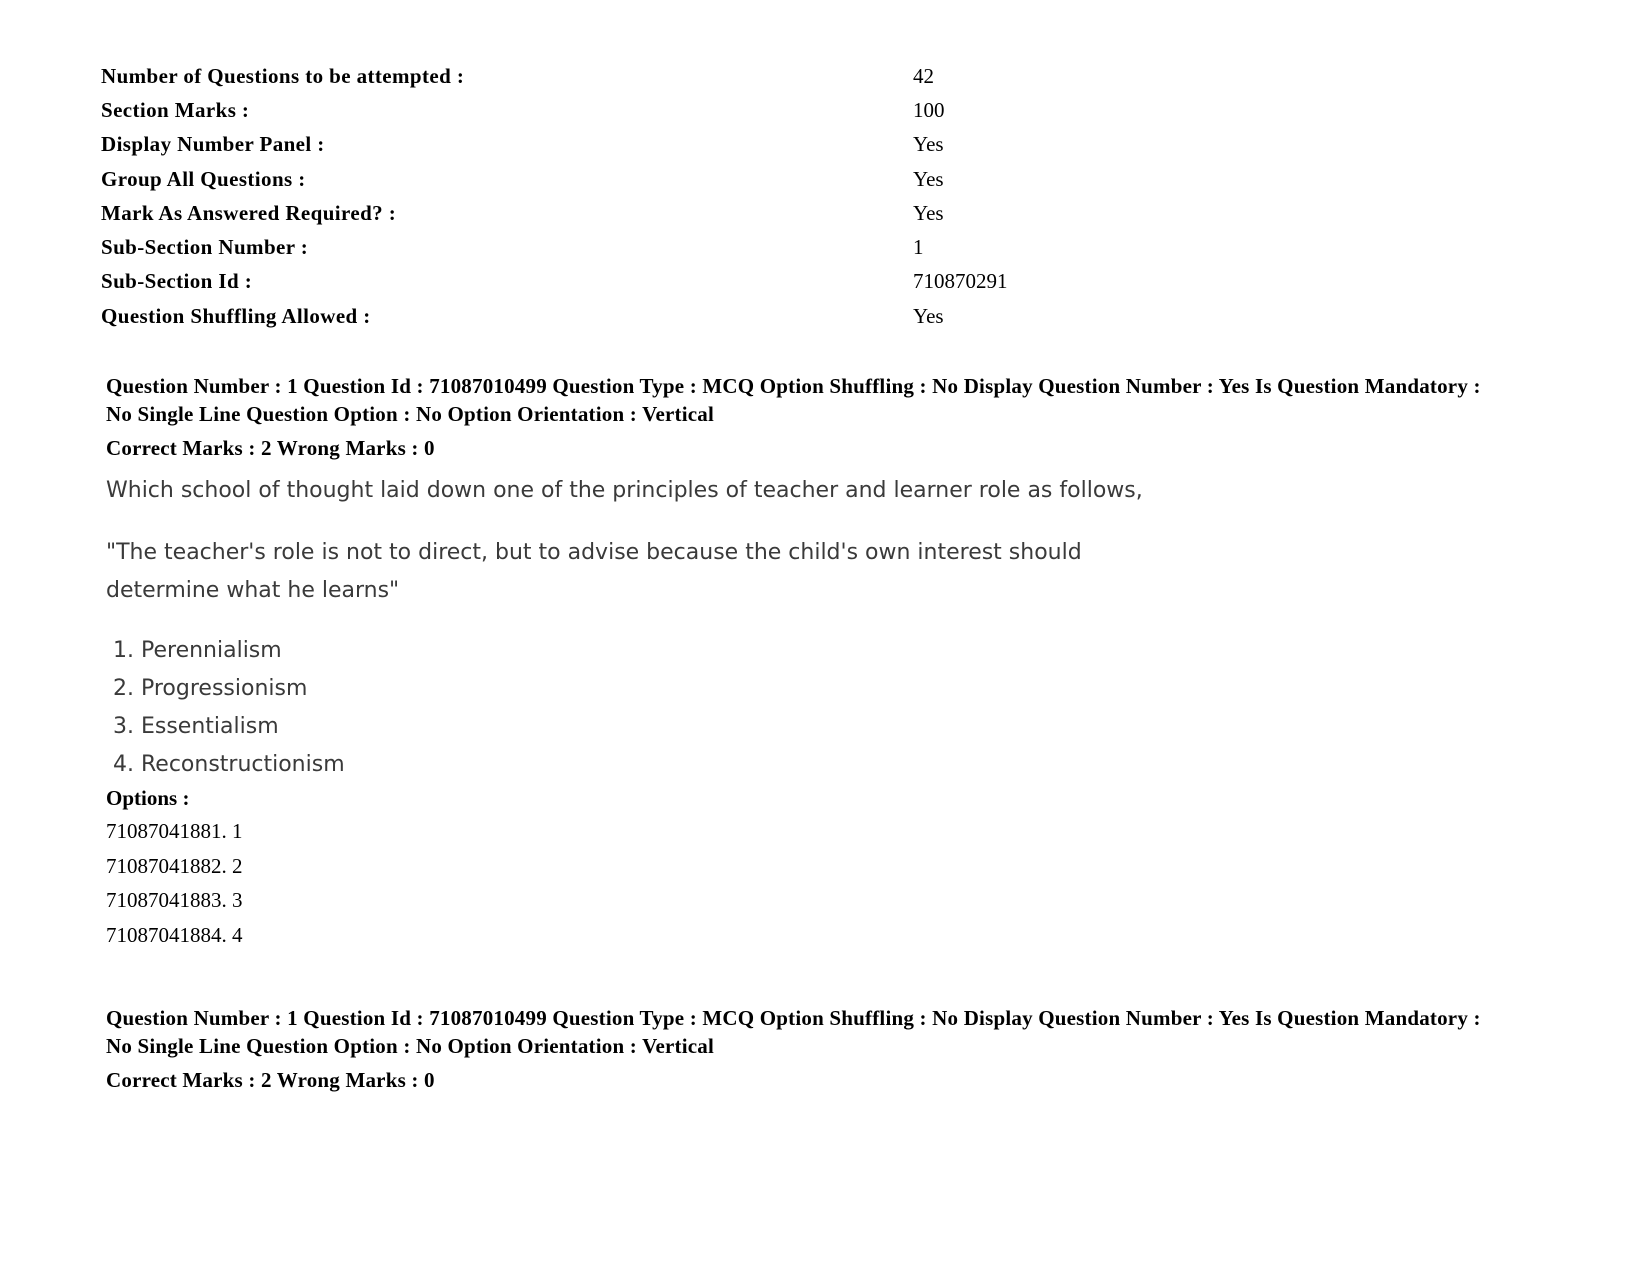 The image size is (1650, 1275). Describe the element at coordinates (229, 764) in the screenshot. I see `choice-item: 4. Reconstructionism` at that location.